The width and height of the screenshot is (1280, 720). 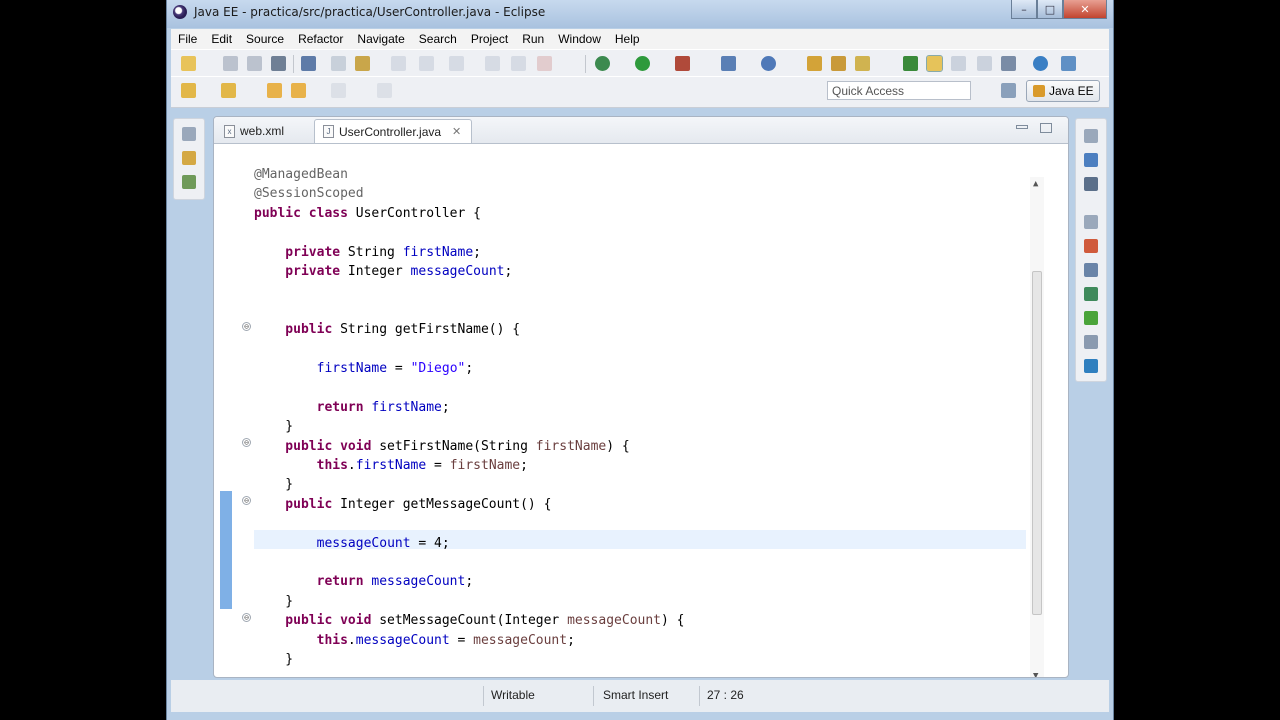 What do you see at coordinates (364, 581) in the screenshot?
I see `code-line: return messageCount;` at bounding box center [364, 581].